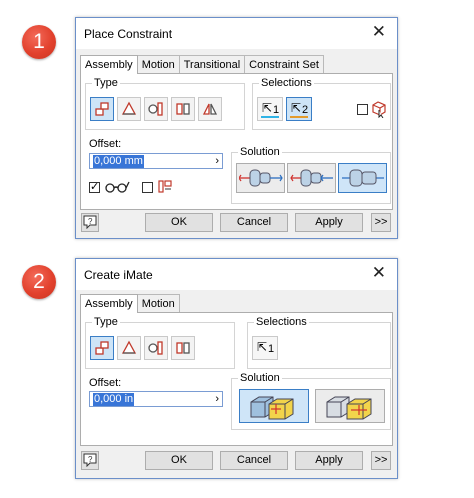 The image size is (474, 498). I want to click on selection-2-number: 2, so click(305, 110).